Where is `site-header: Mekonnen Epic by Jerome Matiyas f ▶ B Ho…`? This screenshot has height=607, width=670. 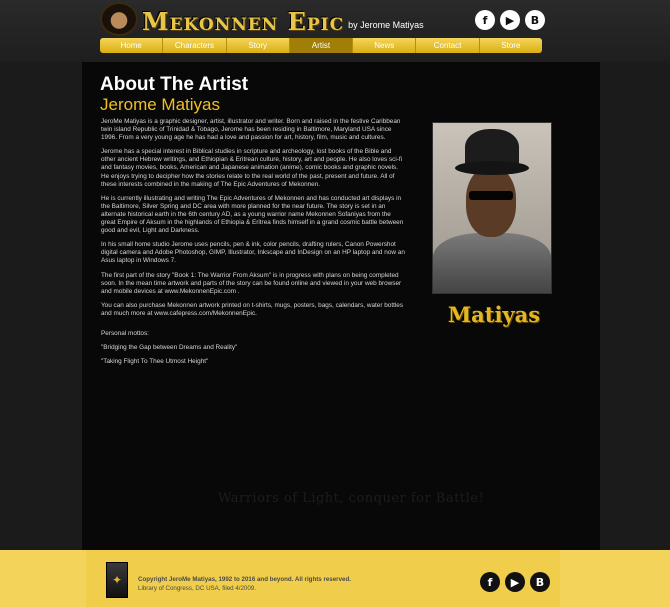 site-header: Mekonnen Epic by Jerome Matiyas f ▶ B Ho… is located at coordinates (335, 31).